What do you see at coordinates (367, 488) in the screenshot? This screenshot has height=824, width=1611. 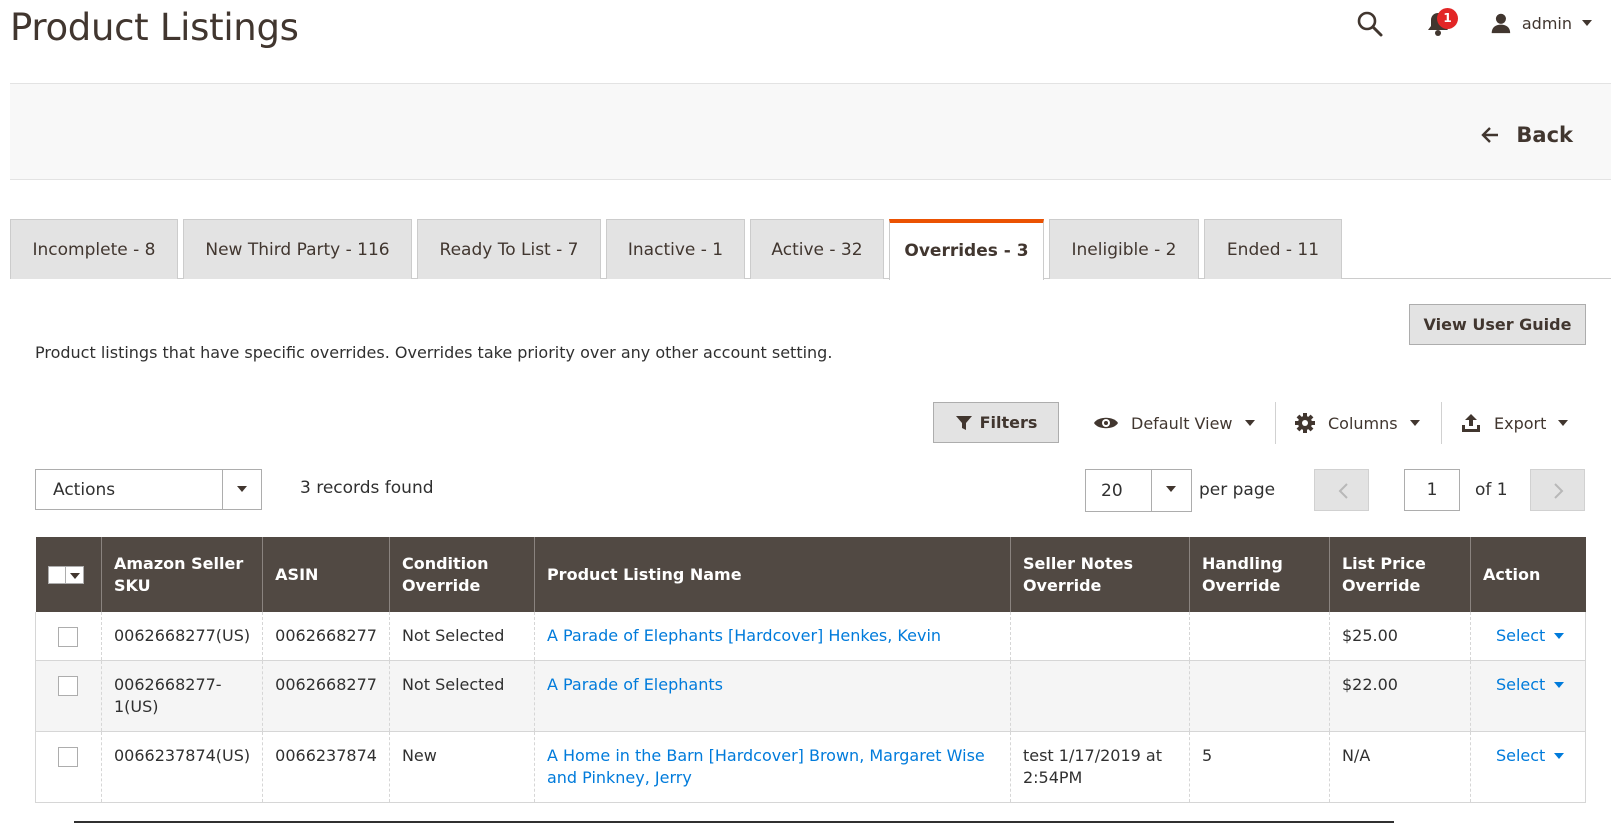 I see `records-found: 3 records found` at bounding box center [367, 488].